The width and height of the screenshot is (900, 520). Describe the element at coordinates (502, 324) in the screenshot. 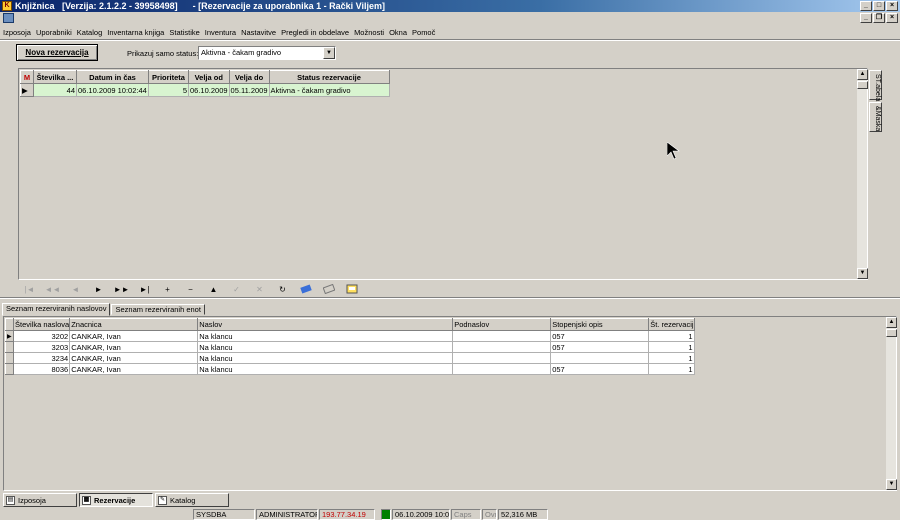

I see `column-header: Podnaslov` at that location.